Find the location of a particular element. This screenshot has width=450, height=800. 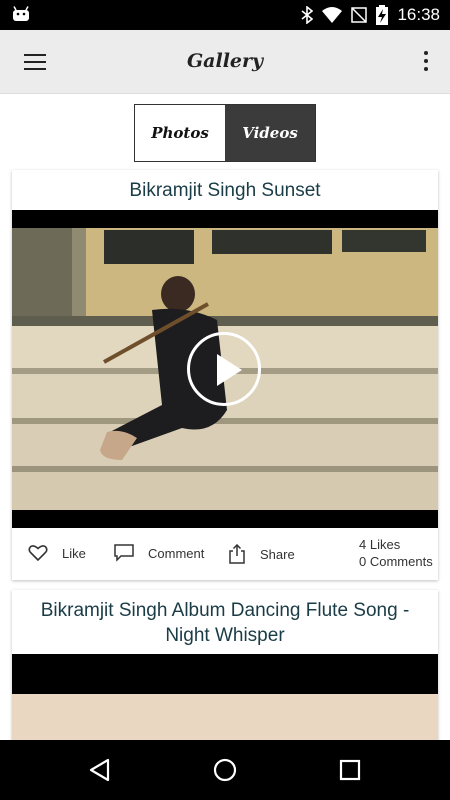

recent-apps-icon is located at coordinates (350, 770).